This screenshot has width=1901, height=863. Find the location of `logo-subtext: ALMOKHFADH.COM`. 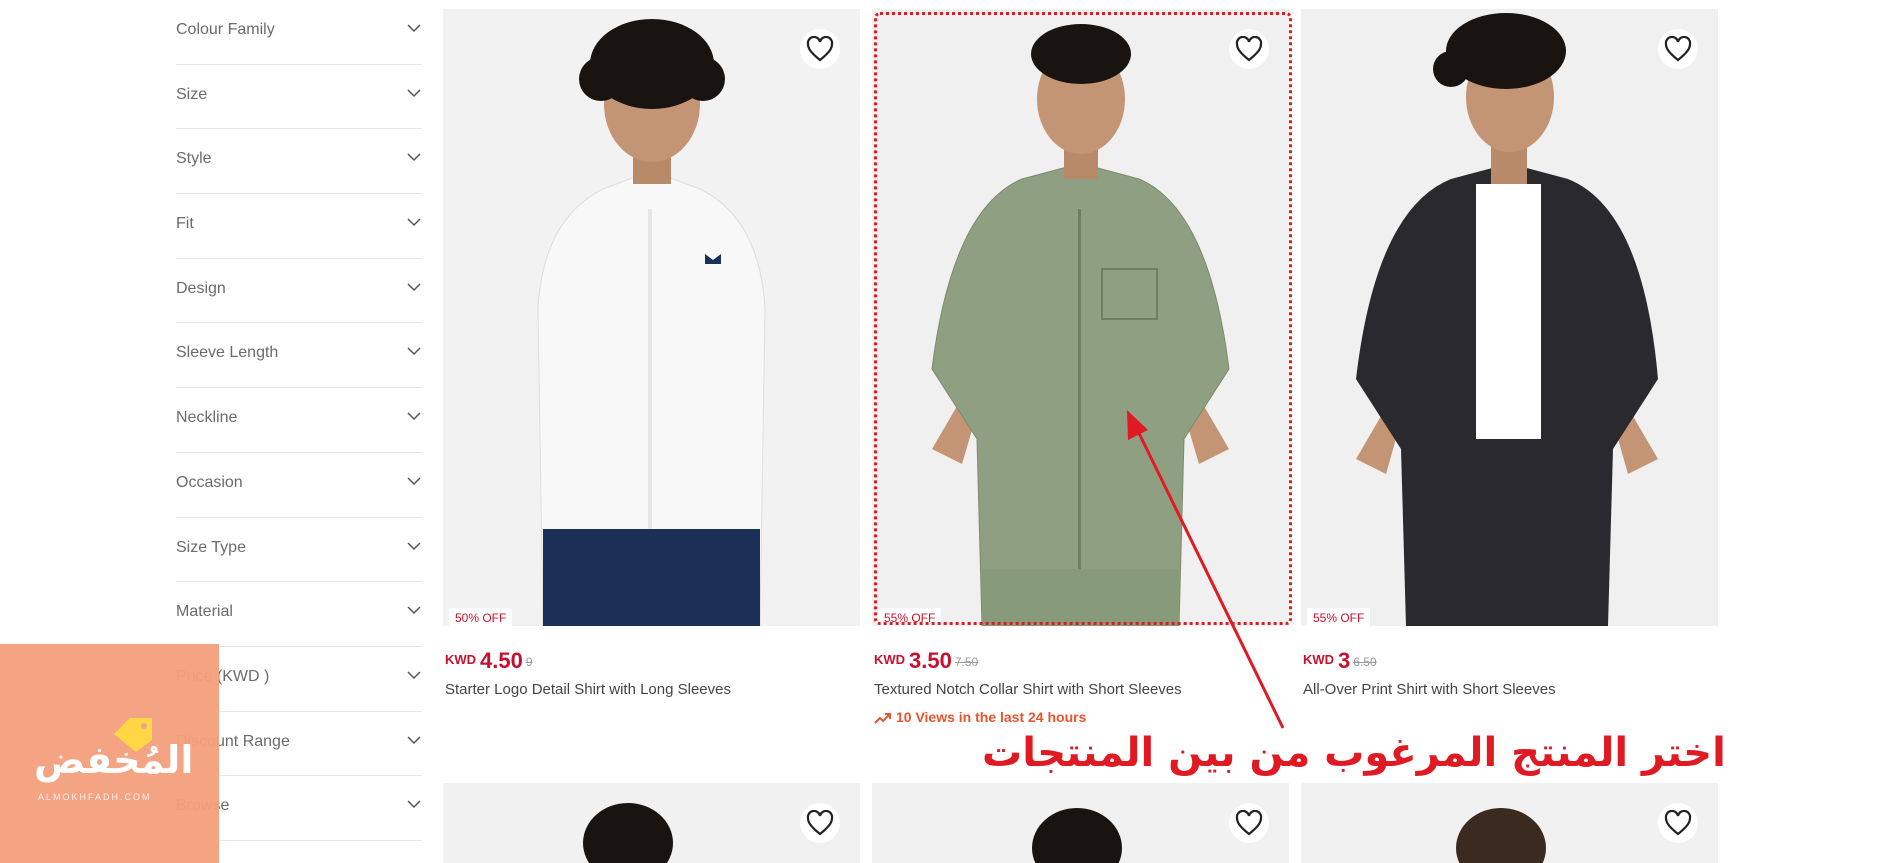

logo-subtext: ALMOKHFADH.COM is located at coordinates (95, 797).